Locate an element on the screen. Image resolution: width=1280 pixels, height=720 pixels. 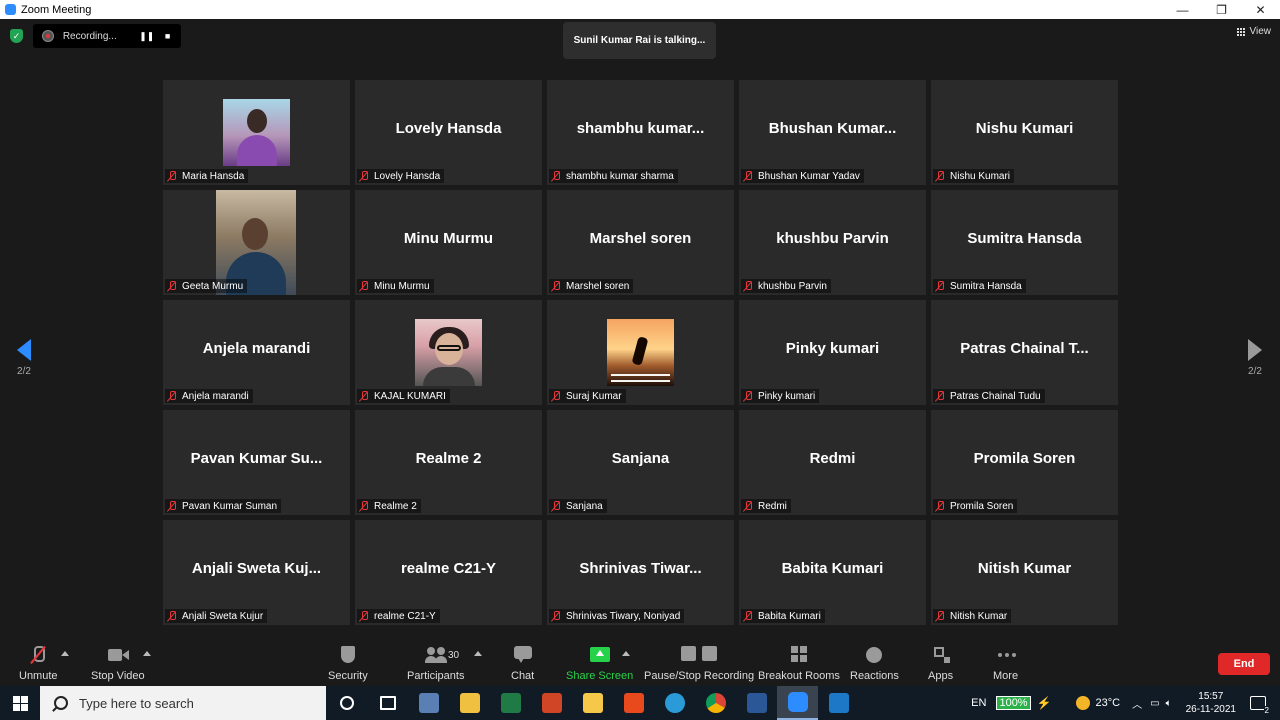
chevron-up-icon: ︿ is located at coordinates (1137, 703).